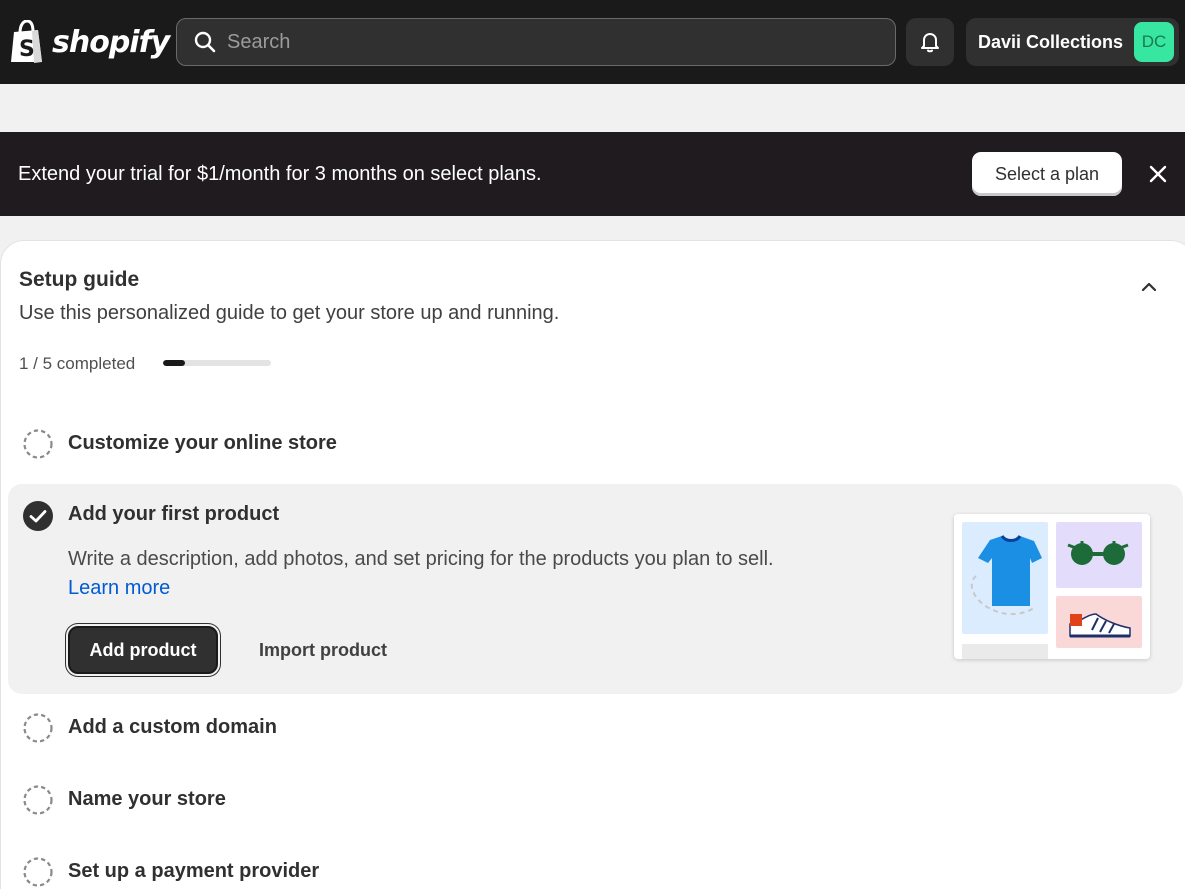 This screenshot has width=1185, height=889. I want to click on task-label: Set up a payment provider, so click(194, 871).